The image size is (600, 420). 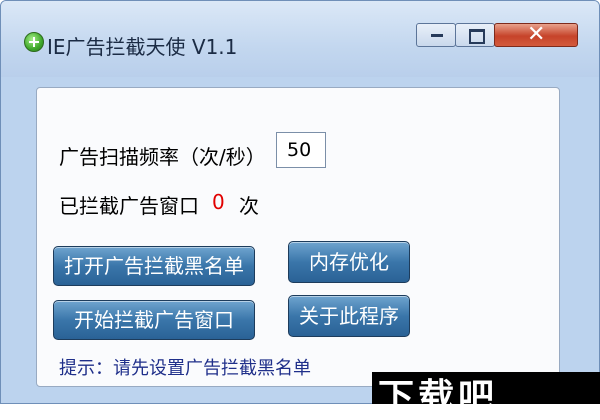 What do you see at coordinates (249, 206) in the screenshot?
I see `blocked-count-unit: 次` at bounding box center [249, 206].